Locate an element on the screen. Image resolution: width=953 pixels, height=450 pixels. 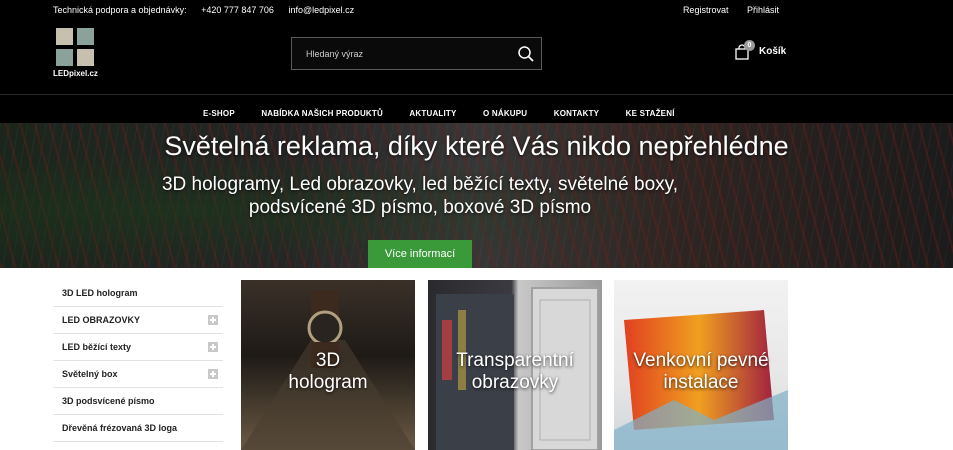
nav-item-about-shopping: O NÁKUPU is located at coordinates (505, 113).